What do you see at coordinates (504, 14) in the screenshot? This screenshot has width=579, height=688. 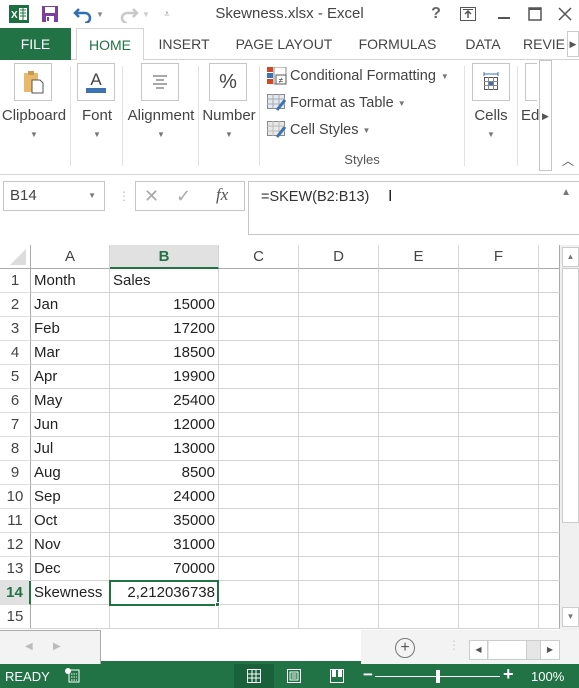 I see `minimize-icon` at bounding box center [504, 14].